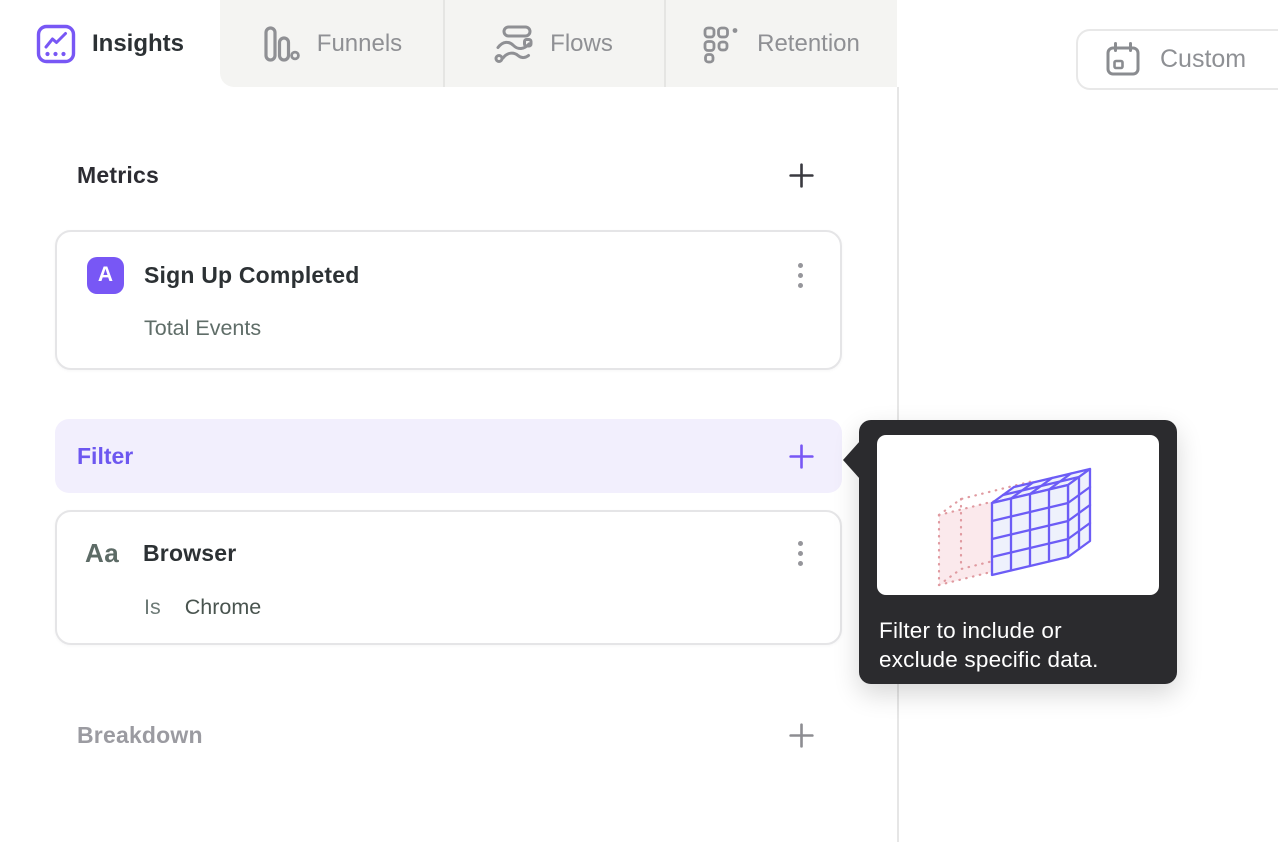  What do you see at coordinates (1014, 527) in the screenshot?
I see `data-cube-icon` at bounding box center [1014, 527].